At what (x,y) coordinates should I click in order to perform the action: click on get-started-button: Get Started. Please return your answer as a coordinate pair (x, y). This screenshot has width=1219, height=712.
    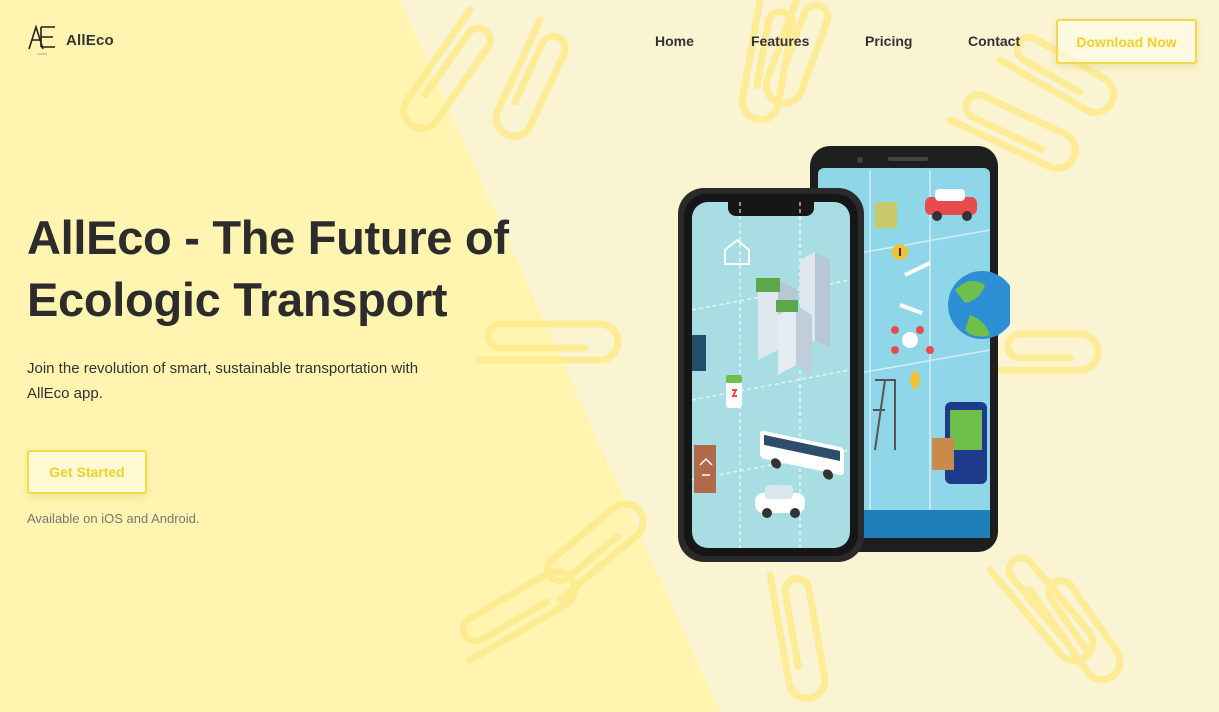
    Looking at the image, I should click on (87, 472).